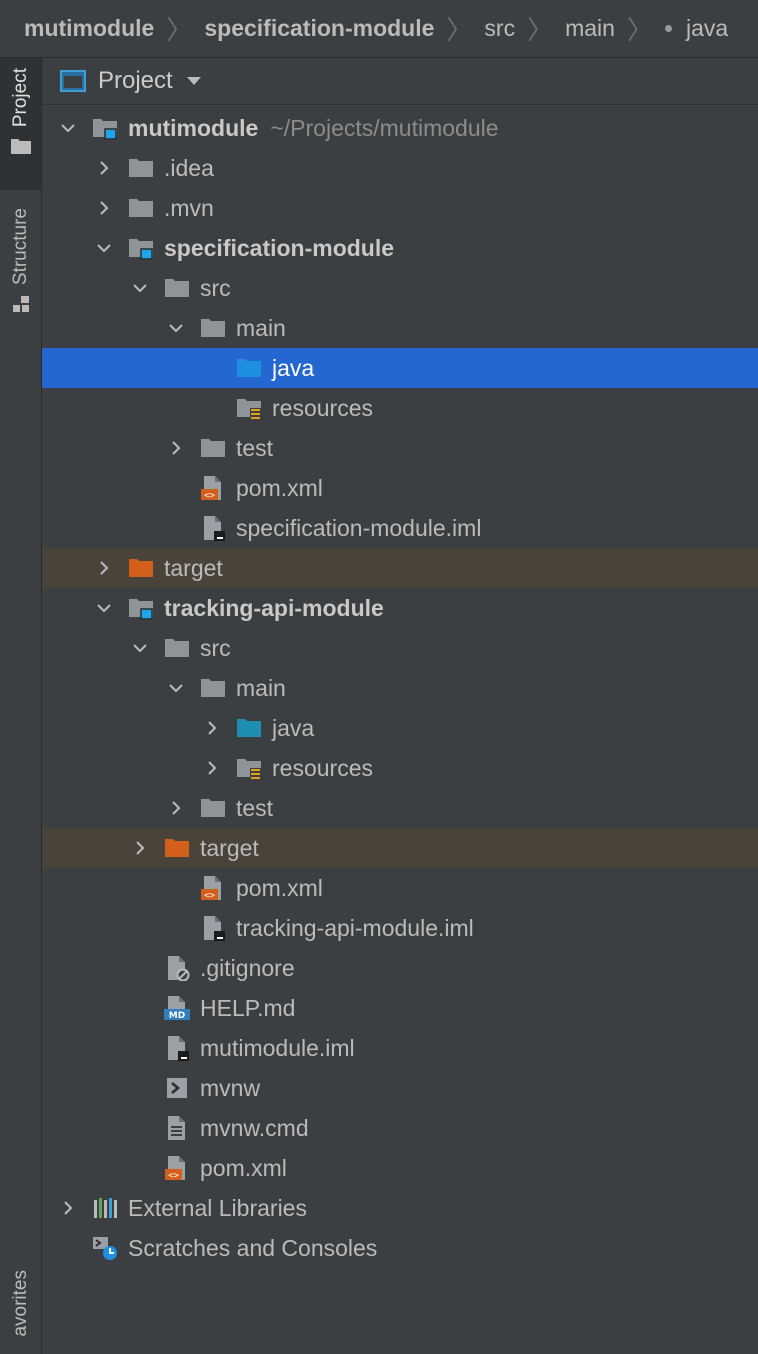 This screenshot has width=758, height=1354. I want to click on tree-item-name: .mvn, so click(189, 207).